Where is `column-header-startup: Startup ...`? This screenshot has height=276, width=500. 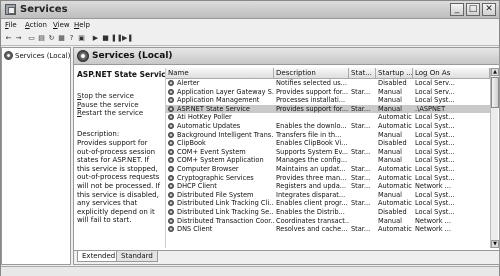 column-header-startup: Startup ... is located at coordinates (394, 73).